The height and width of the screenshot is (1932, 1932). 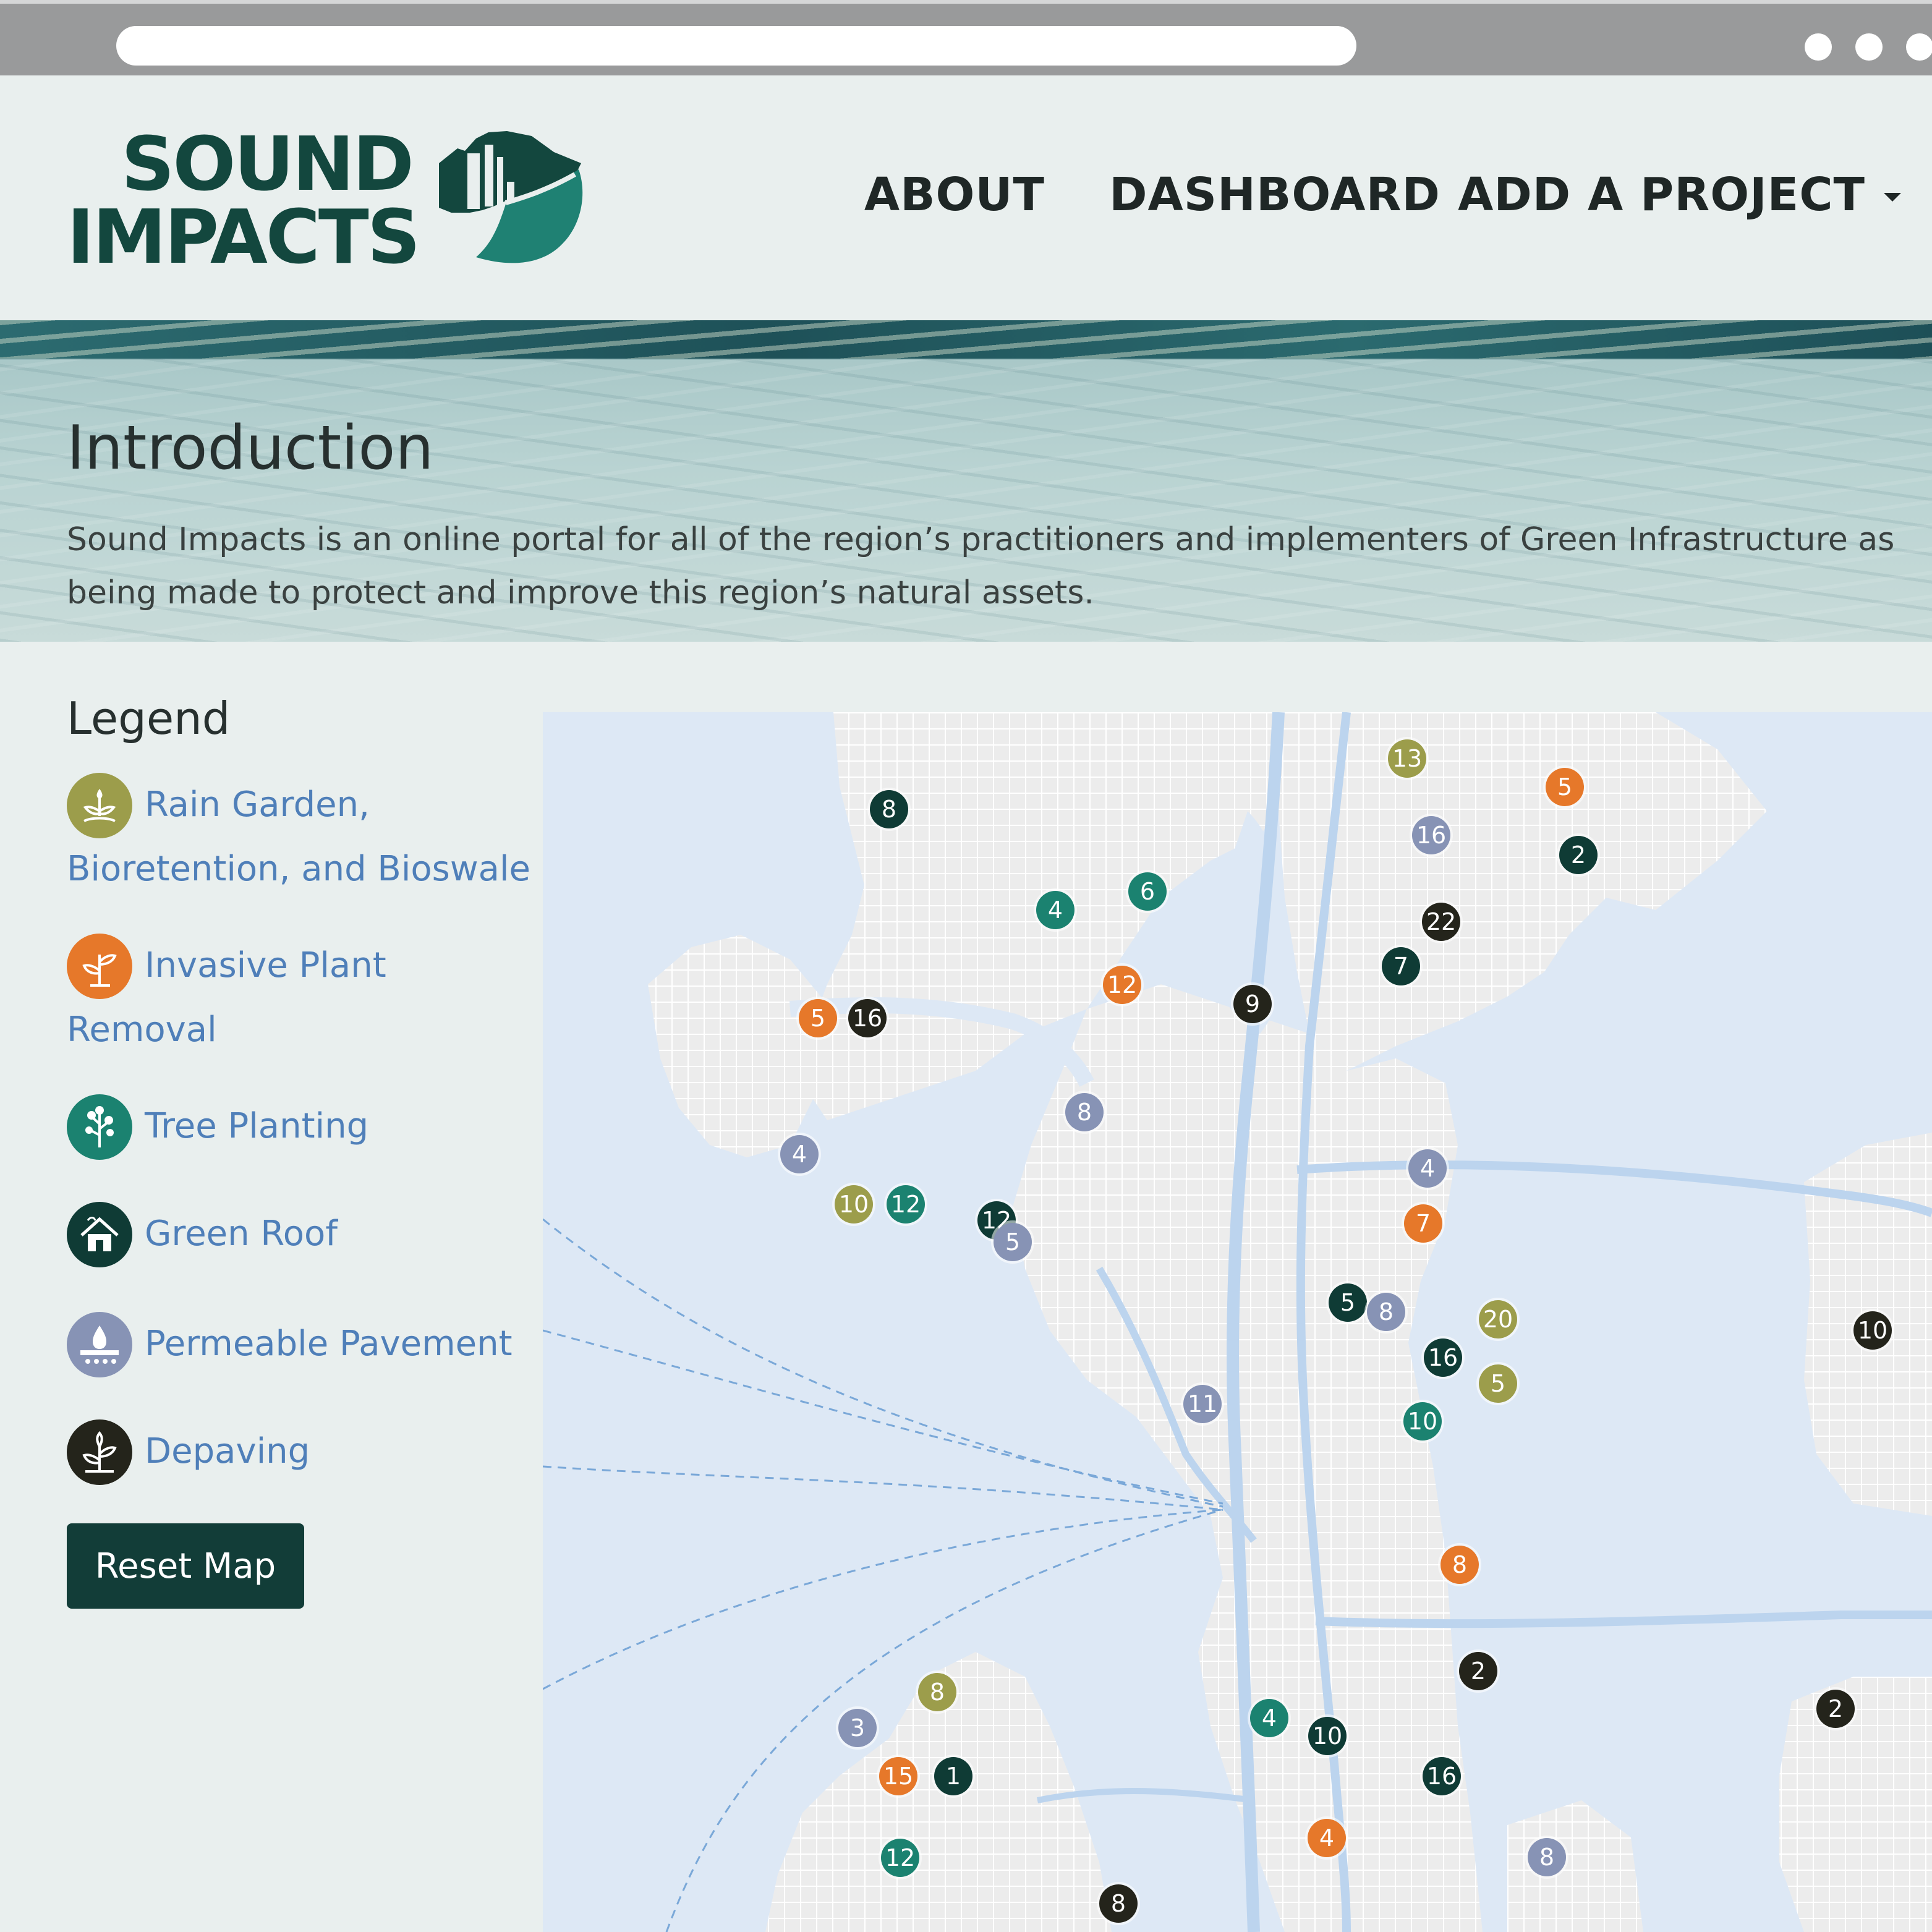 I want to click on legend-label-permeable-pavement: Permeable Pavement, so click(x=329, y=1344).